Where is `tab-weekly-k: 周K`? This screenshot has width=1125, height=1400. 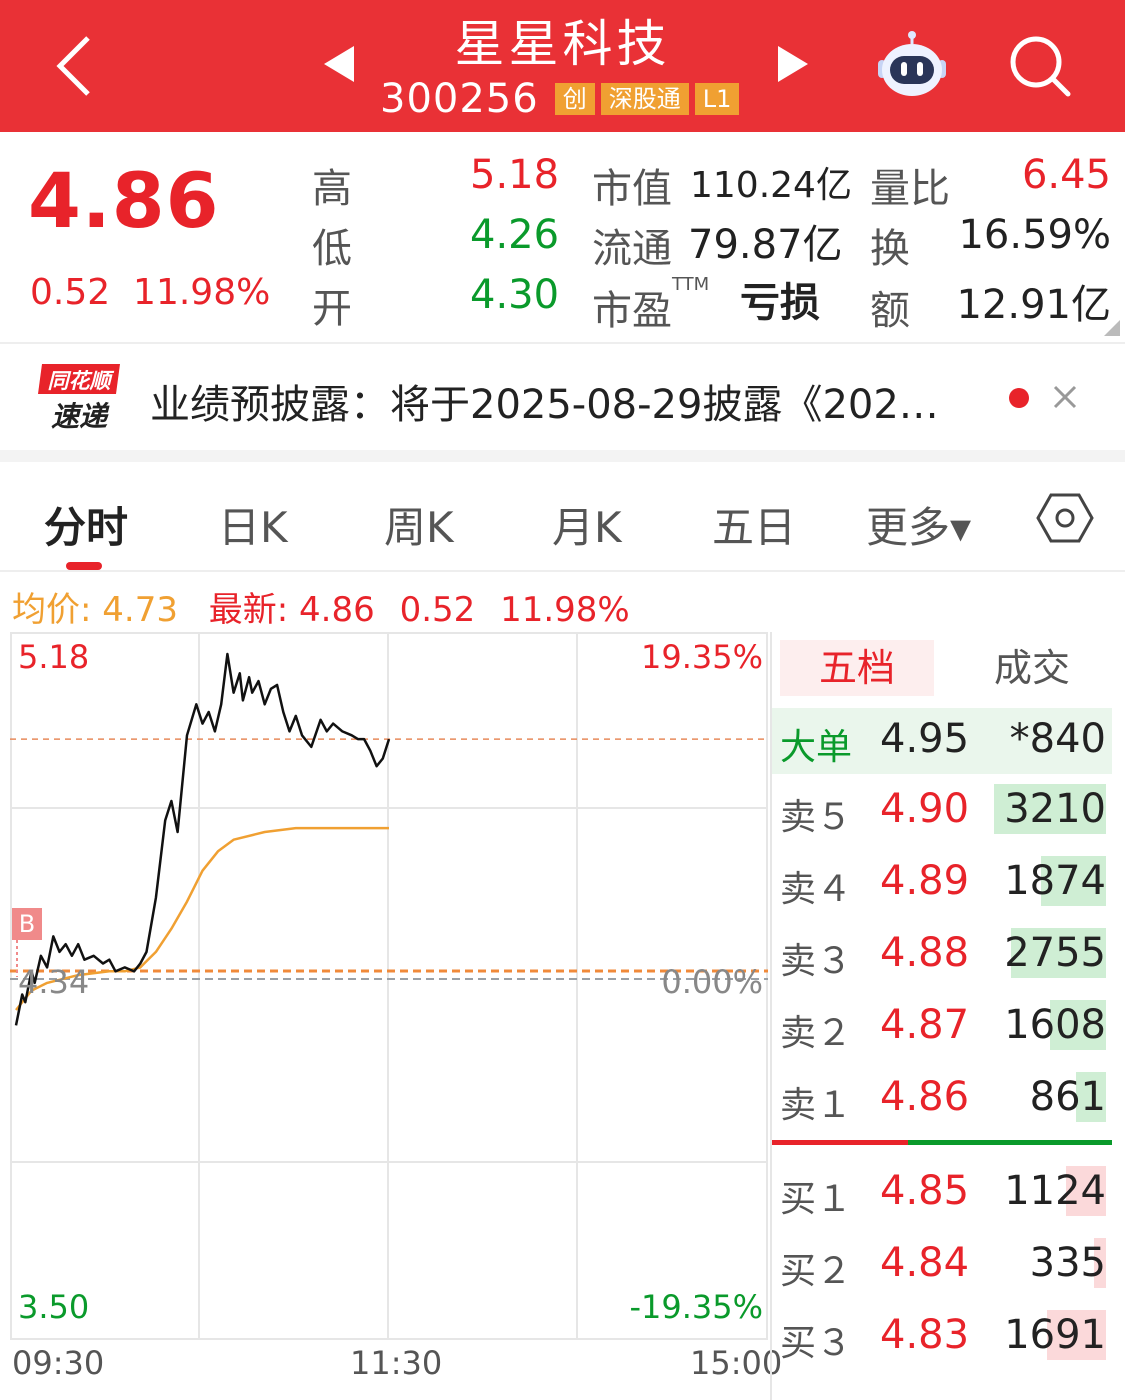 tab-weekly-k: 周K is located at coordinates (419, 524).